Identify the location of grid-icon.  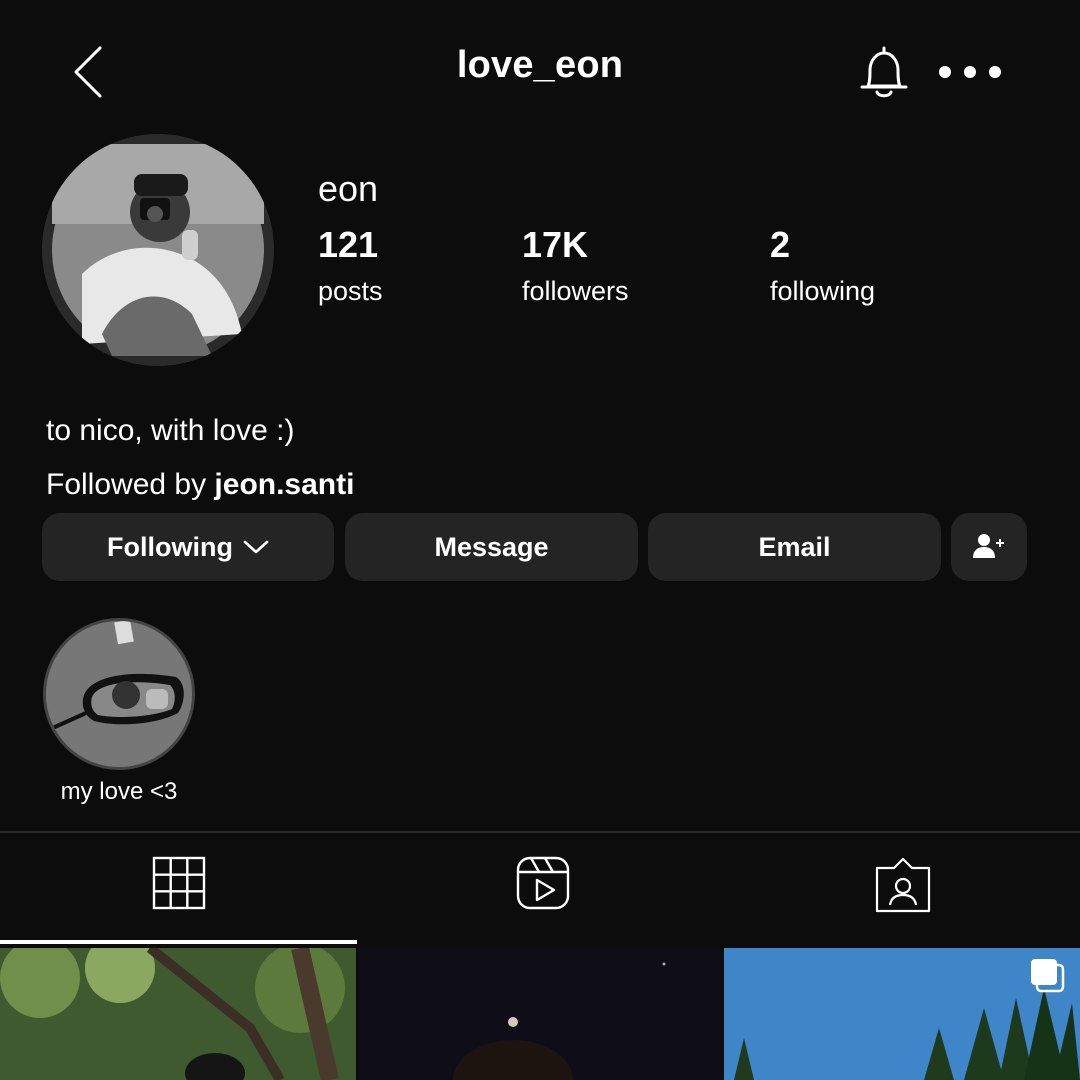
(181, 887).